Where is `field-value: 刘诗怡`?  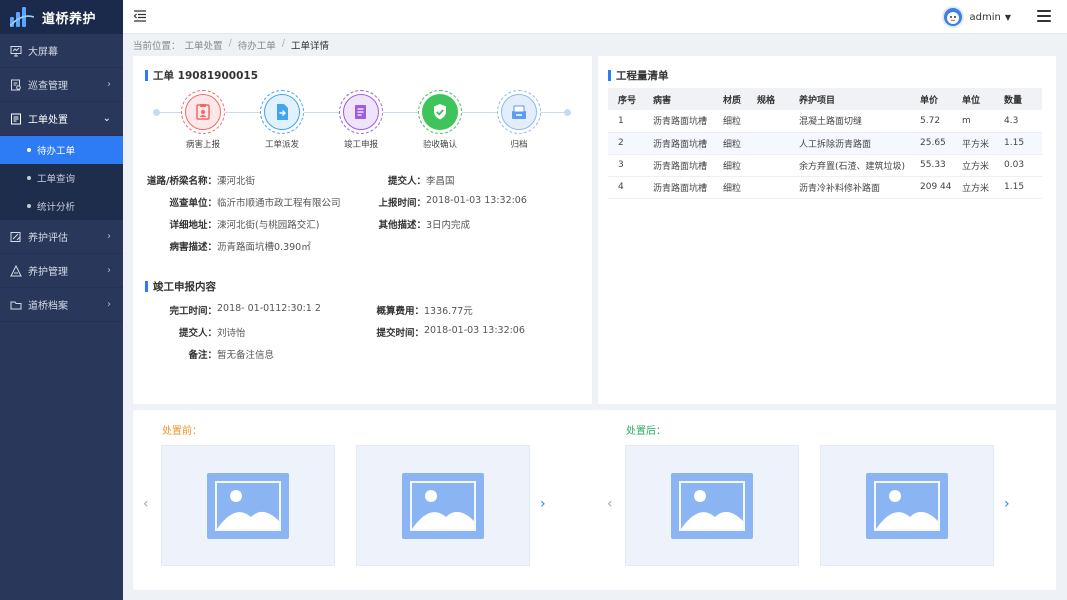 field-value: 刘诗怡 is located at coordinates (231, 333).